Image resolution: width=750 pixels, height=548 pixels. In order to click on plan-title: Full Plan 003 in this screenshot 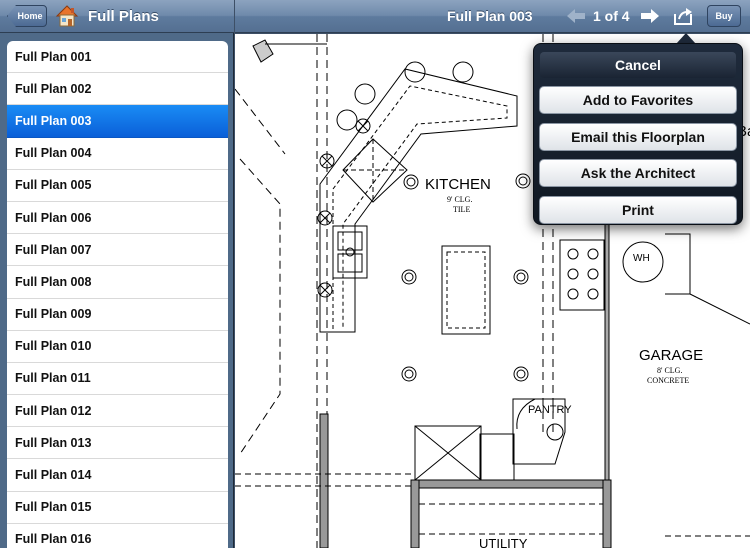, I will do `click(490, 16)`.